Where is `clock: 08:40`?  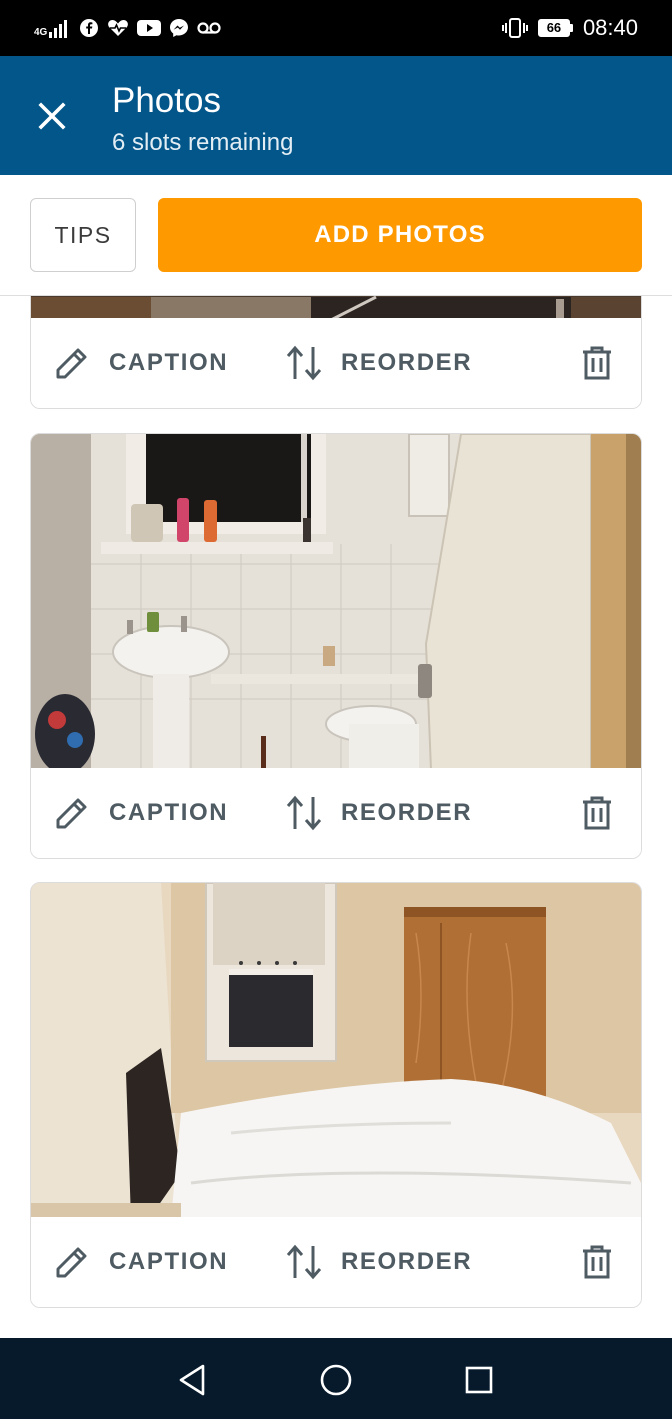
clock: 08:40 is located at coordinates (610, 27).